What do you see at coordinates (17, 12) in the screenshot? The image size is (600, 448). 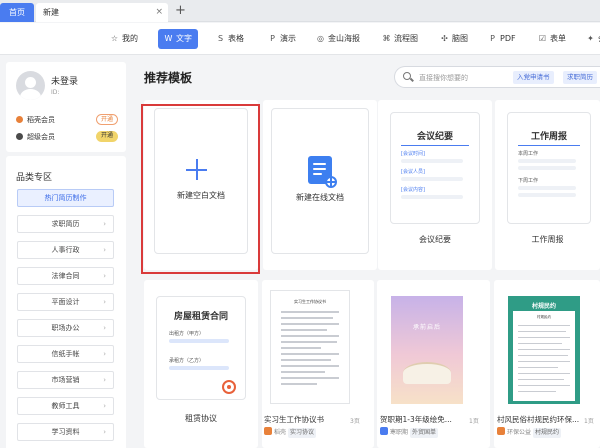 I see `tab-home: 首页` at bounding box center [17, 12].